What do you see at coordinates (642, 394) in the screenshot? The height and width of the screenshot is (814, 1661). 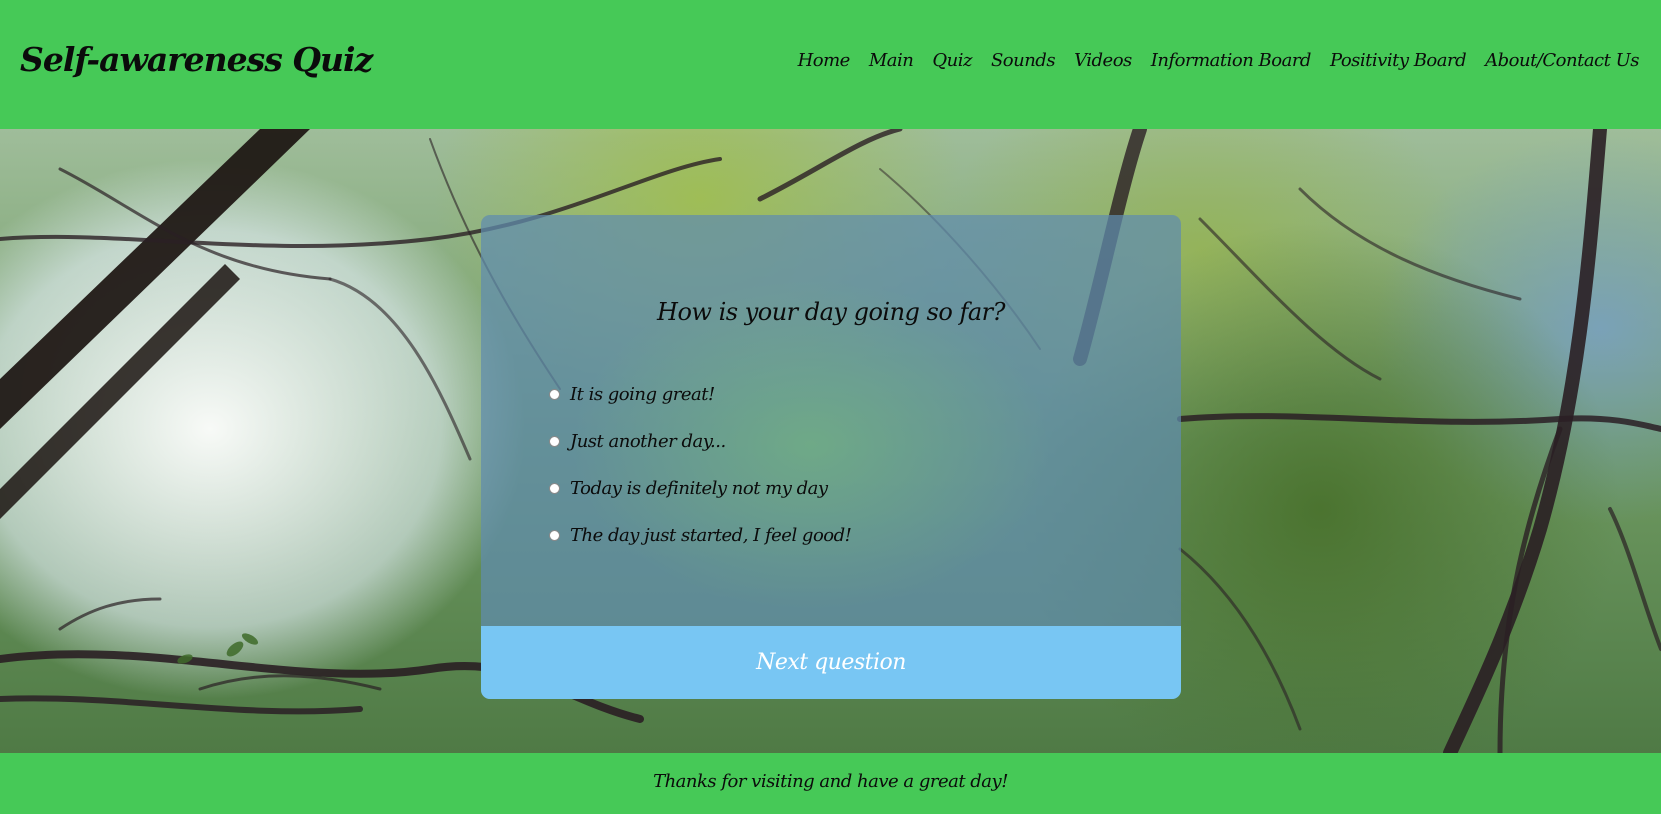 I see `answer-label: It is going great!` at bounding box center [642, 394].